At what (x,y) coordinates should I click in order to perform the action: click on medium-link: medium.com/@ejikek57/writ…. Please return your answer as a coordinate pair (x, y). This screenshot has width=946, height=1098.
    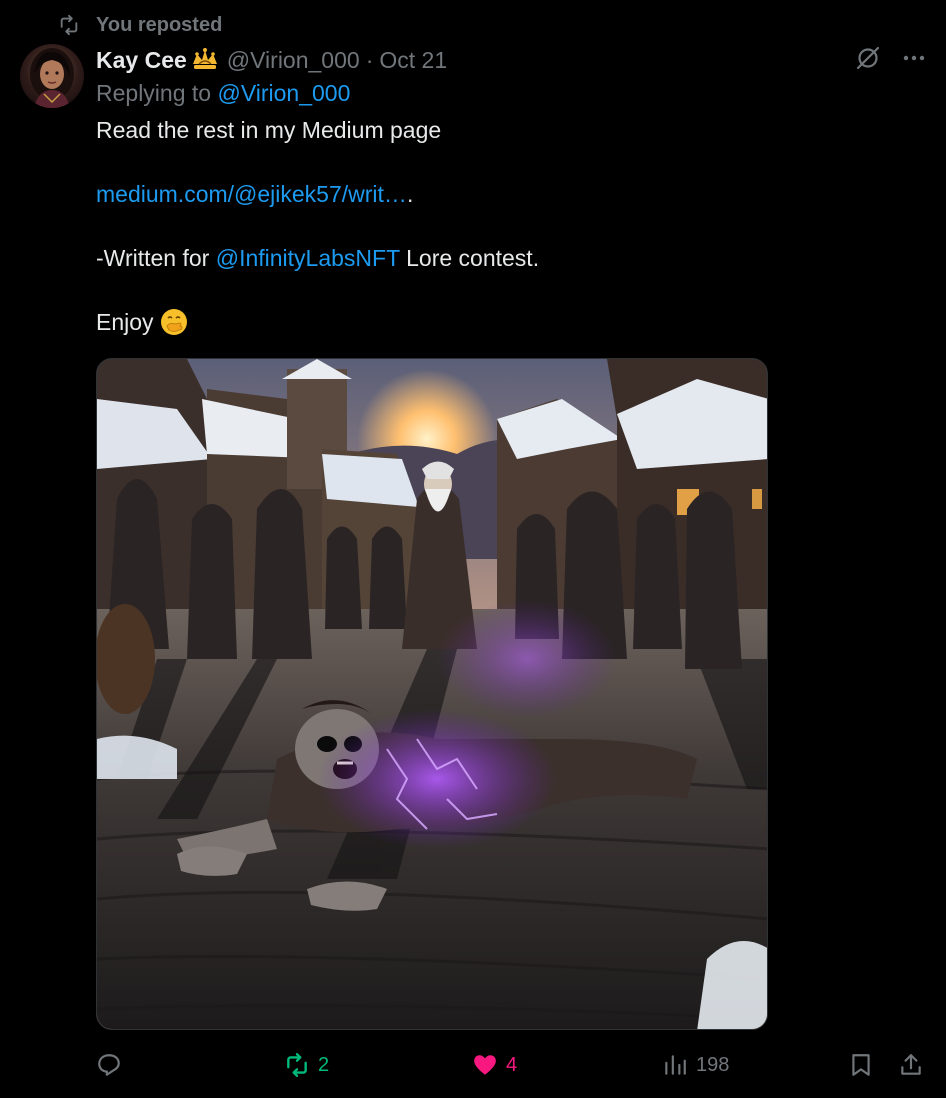
    Looking at the image, I should click on (251, 194).